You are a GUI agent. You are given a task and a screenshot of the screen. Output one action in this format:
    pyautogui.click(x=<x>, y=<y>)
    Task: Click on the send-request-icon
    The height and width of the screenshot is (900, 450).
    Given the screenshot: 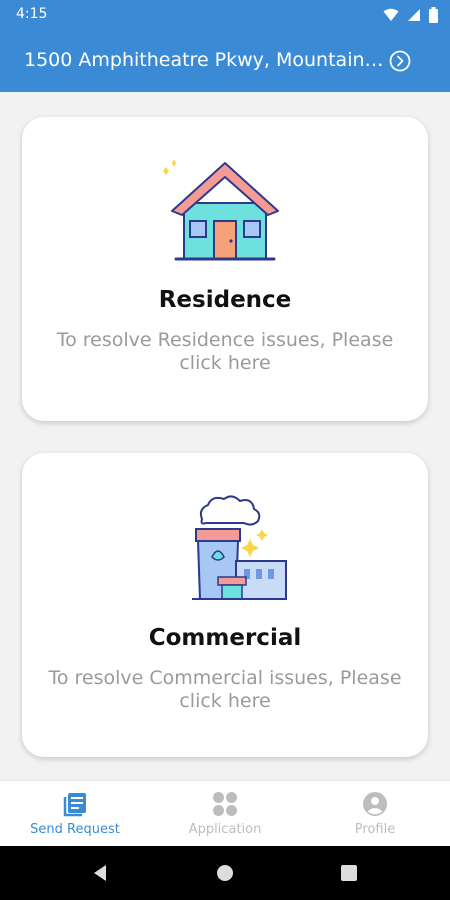 What is the action you would take?
    pyautogui.click(x=74, y=805)
    